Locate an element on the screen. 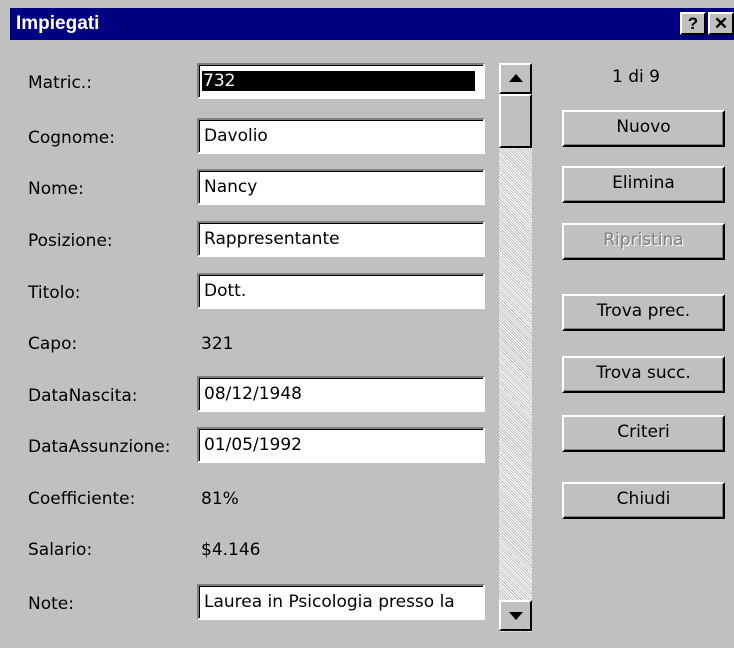 The height and width of the screenshot is (648, 734). scroll-up-button is located at coordinates (515, 78).